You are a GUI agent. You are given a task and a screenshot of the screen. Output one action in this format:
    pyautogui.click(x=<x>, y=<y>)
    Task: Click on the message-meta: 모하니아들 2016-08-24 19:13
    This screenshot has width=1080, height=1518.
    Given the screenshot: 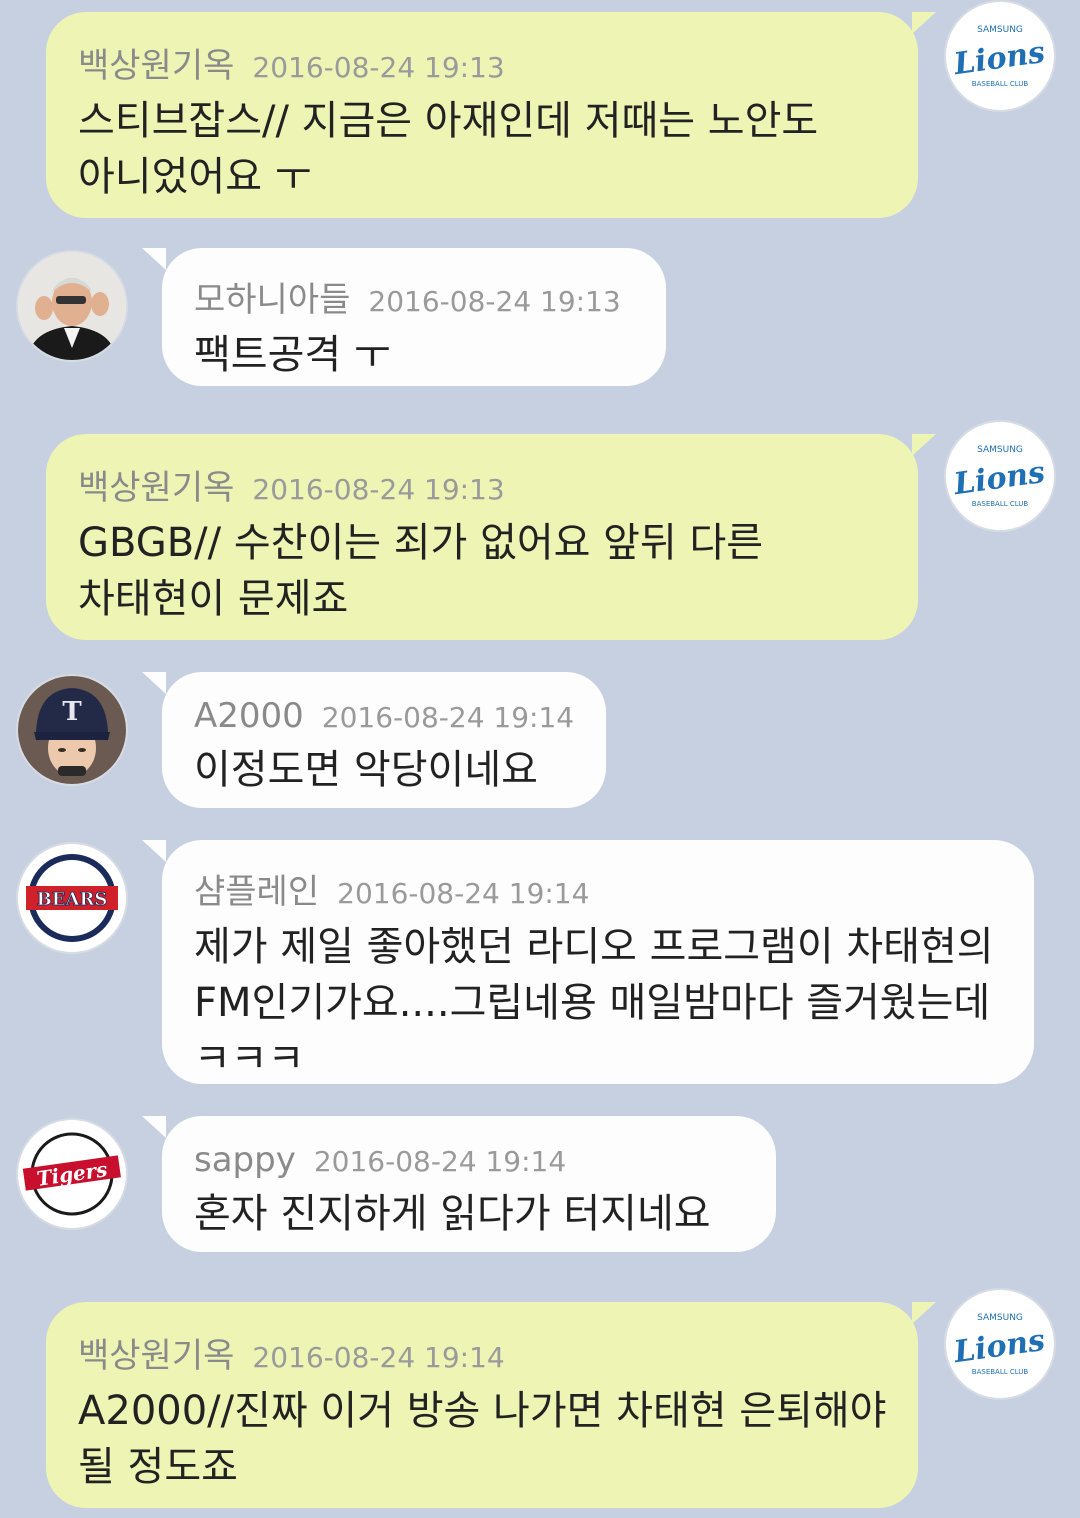 What is the action you would take?
    pyautogui.click(x=415, y=296)
    